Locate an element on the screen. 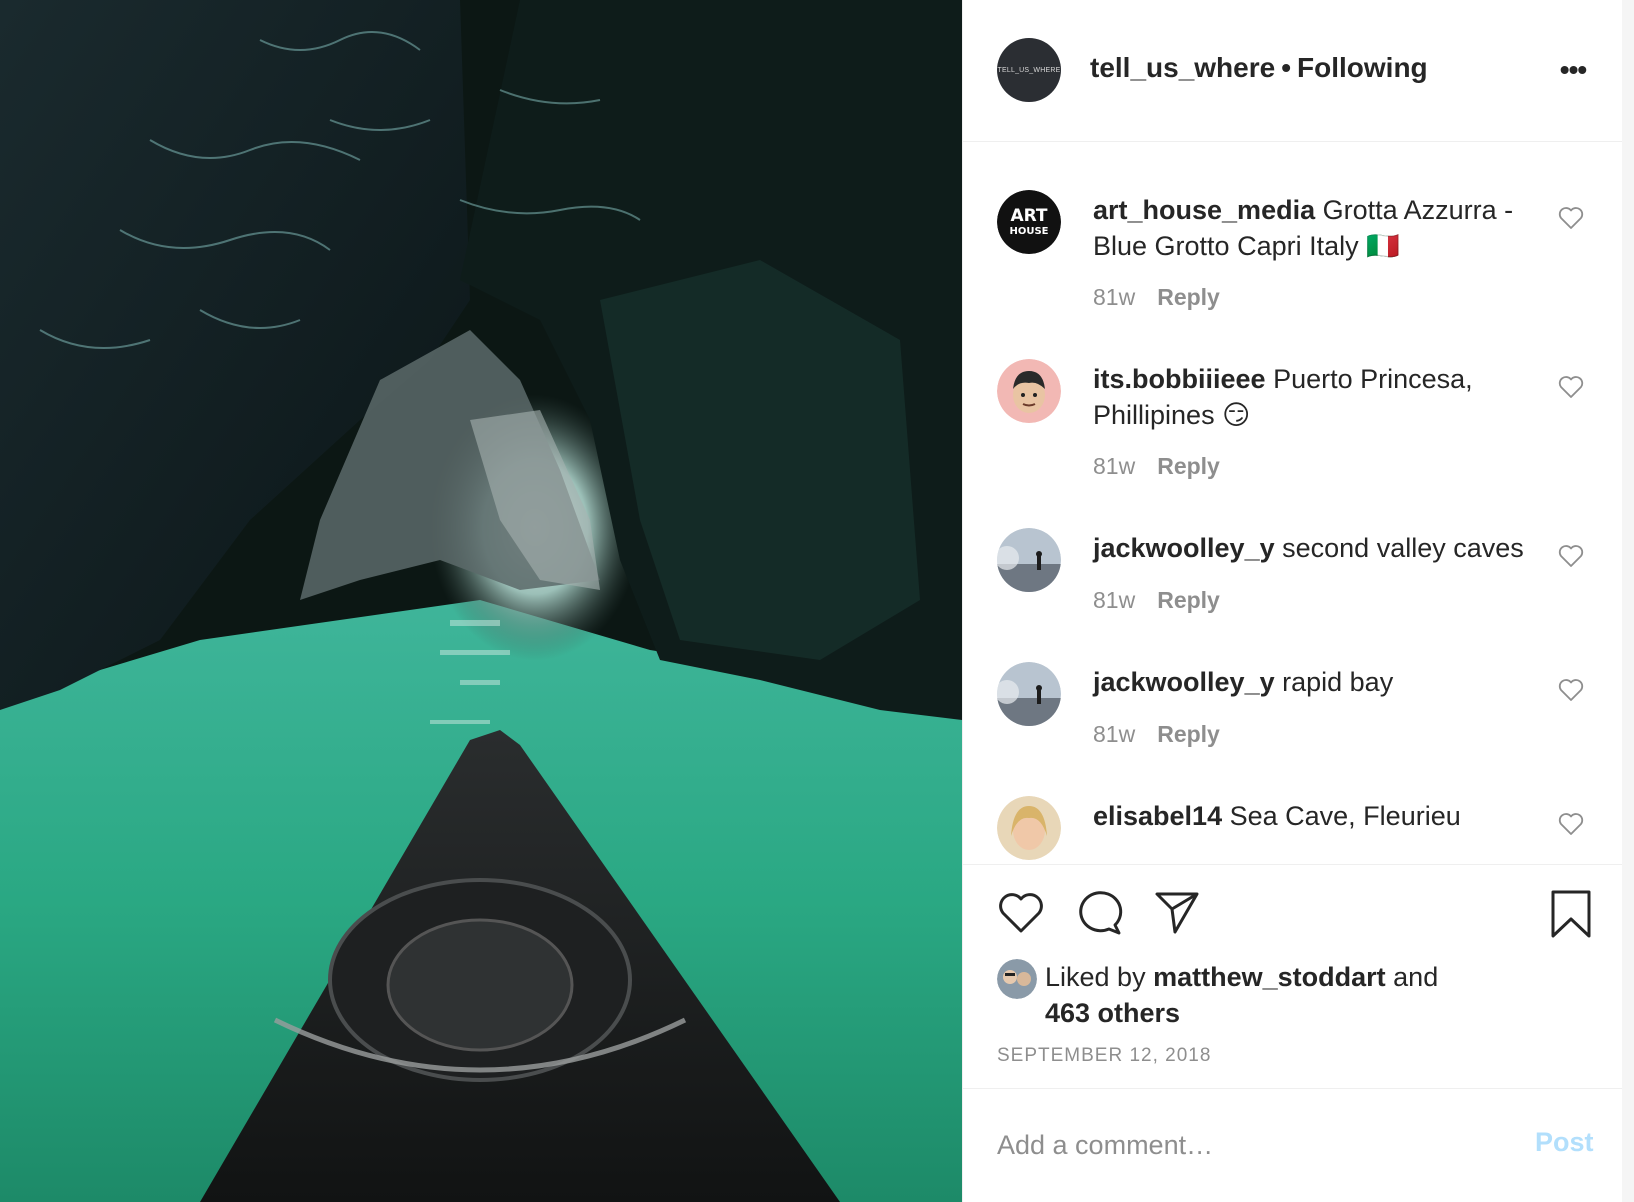  smirk-emoji-icon: 😏 is located at coordinates (1236, 415).